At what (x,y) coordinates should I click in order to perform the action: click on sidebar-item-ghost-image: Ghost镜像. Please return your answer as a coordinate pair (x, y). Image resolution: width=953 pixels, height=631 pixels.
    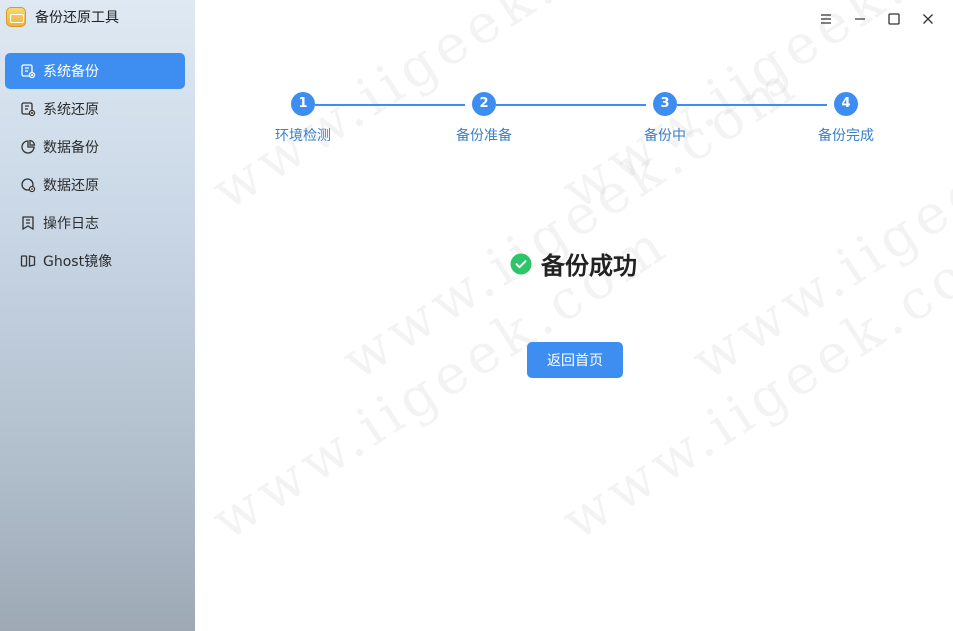
    Looking at the image, I should click on (95, 261).